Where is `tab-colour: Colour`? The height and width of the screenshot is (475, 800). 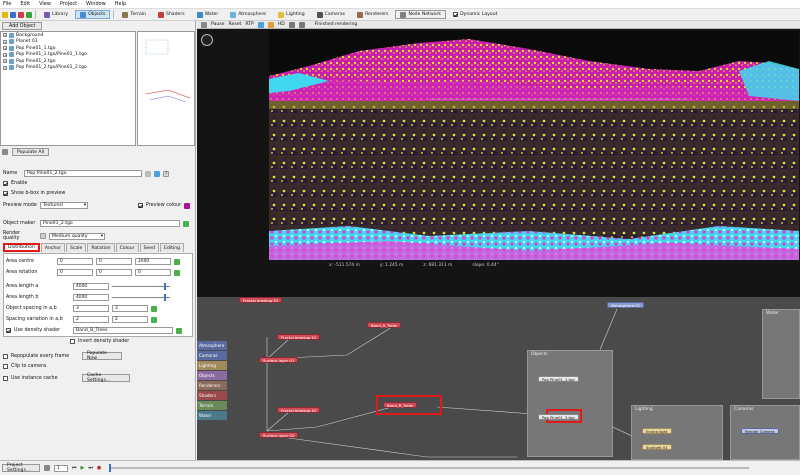
tab-colour: Colour is located at coordinates (127, 247).